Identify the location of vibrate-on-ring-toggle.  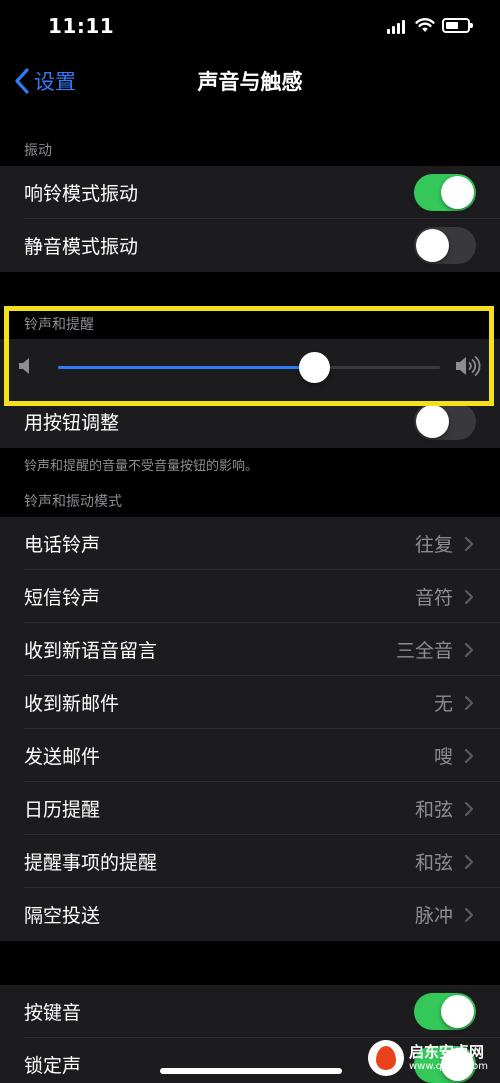
(445, 192).